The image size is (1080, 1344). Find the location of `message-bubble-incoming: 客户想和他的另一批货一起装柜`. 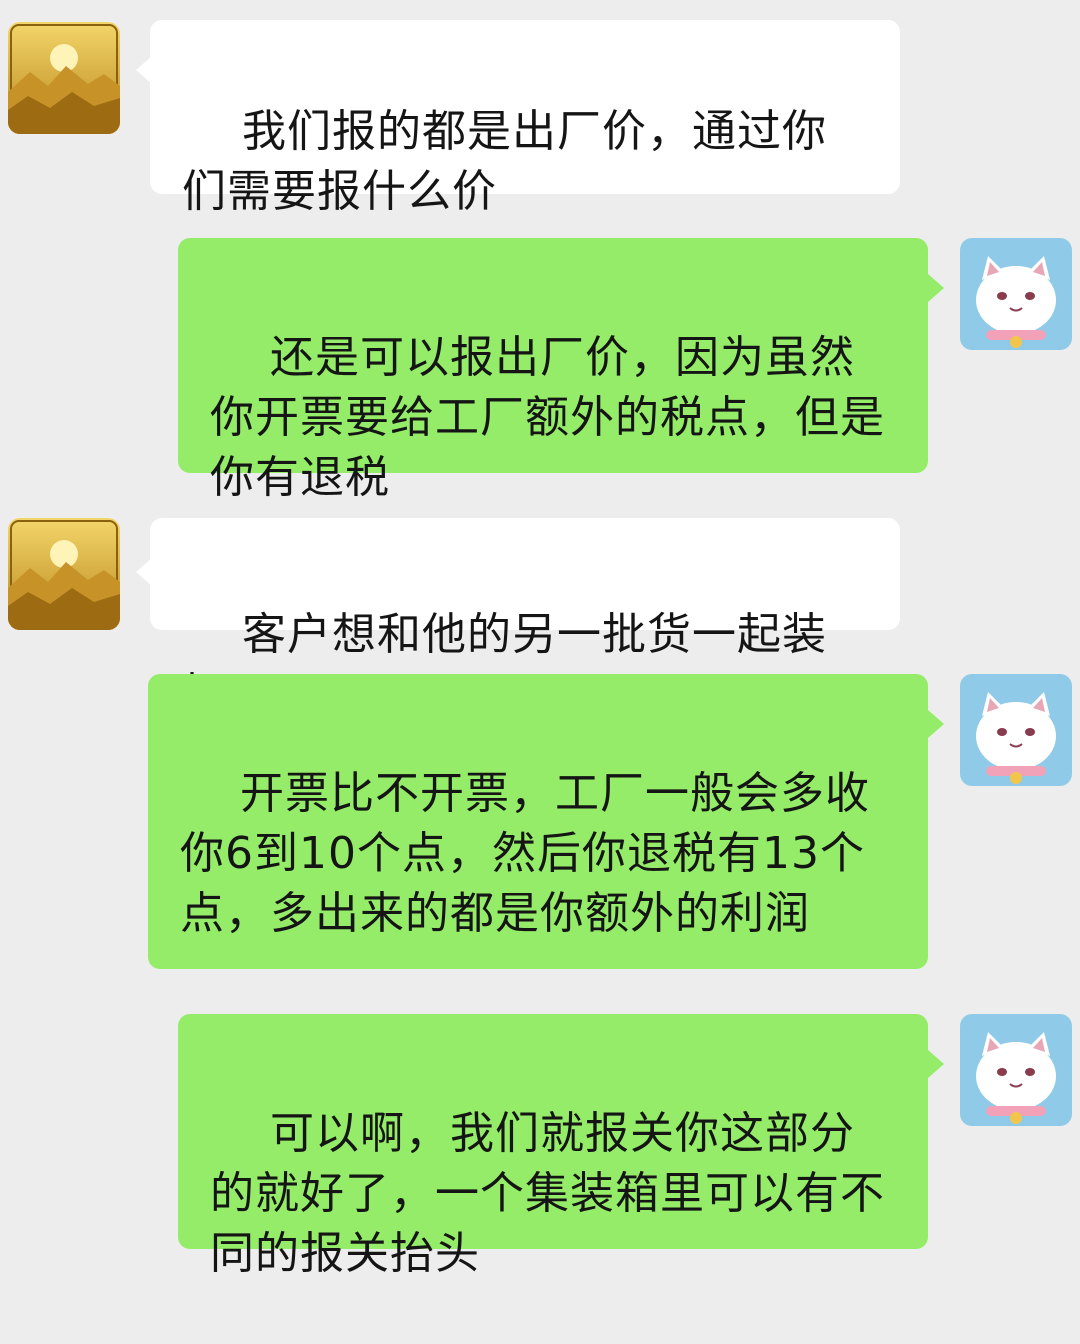

message-bubble-incoming: 客户想和他的另一批货一起装柜 is located at coordinates (525, 619).